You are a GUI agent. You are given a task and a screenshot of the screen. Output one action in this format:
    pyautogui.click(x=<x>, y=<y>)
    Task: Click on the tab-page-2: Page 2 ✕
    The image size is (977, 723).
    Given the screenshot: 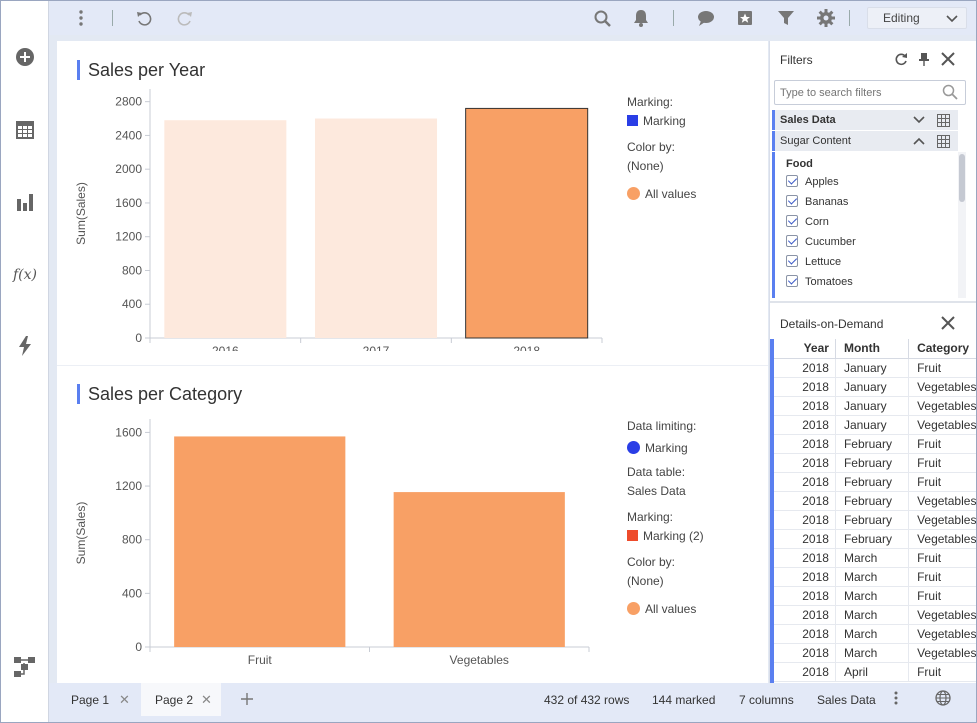 What is the action you would take?
    pyautogui.click(x=181, y=699)
    